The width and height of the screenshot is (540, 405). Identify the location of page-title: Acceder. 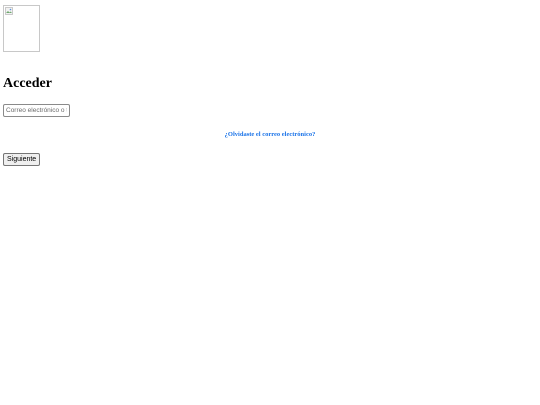
(27, 83).